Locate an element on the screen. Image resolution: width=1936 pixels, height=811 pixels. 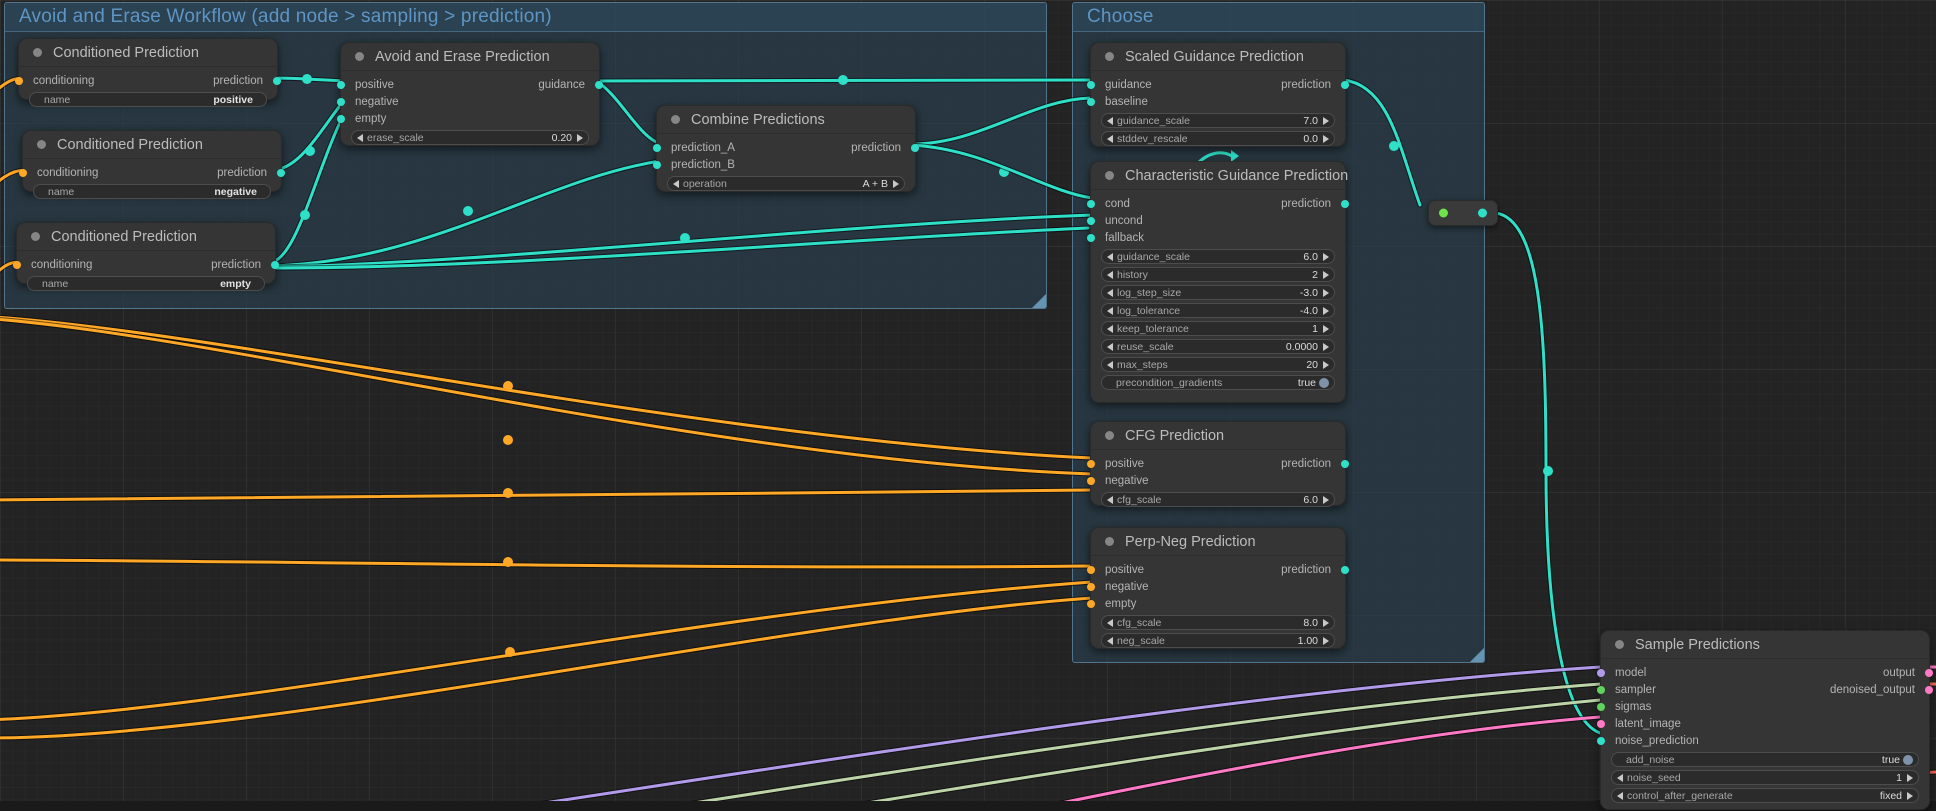
input-port-prediction-a is located at coordinates (657, 147).